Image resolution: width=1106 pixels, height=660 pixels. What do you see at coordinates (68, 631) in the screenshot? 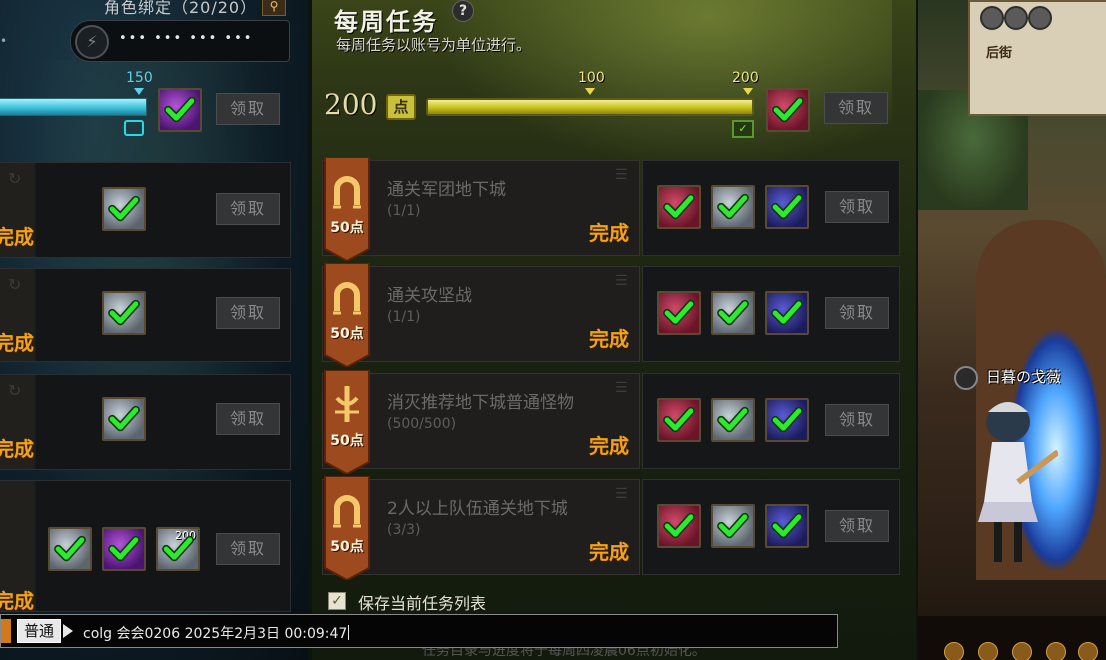
I see `chat-channel-arrow-icon` at bounding box center [68, 631].